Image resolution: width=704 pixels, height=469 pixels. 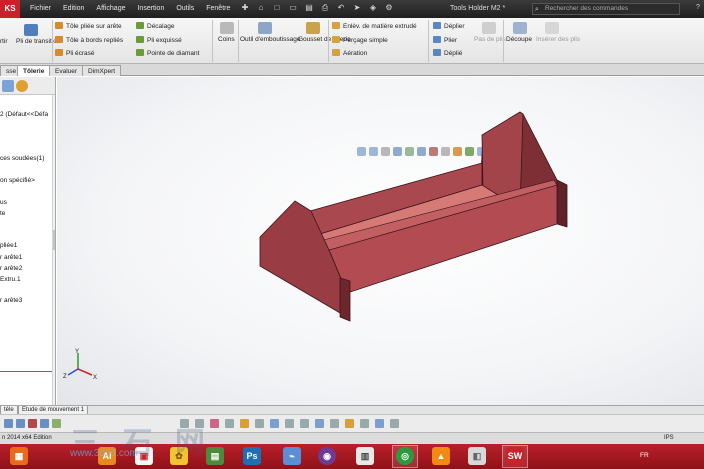 I want to click on tree-item-edge-flange-2: r arête2, so click(x=11, y=268).